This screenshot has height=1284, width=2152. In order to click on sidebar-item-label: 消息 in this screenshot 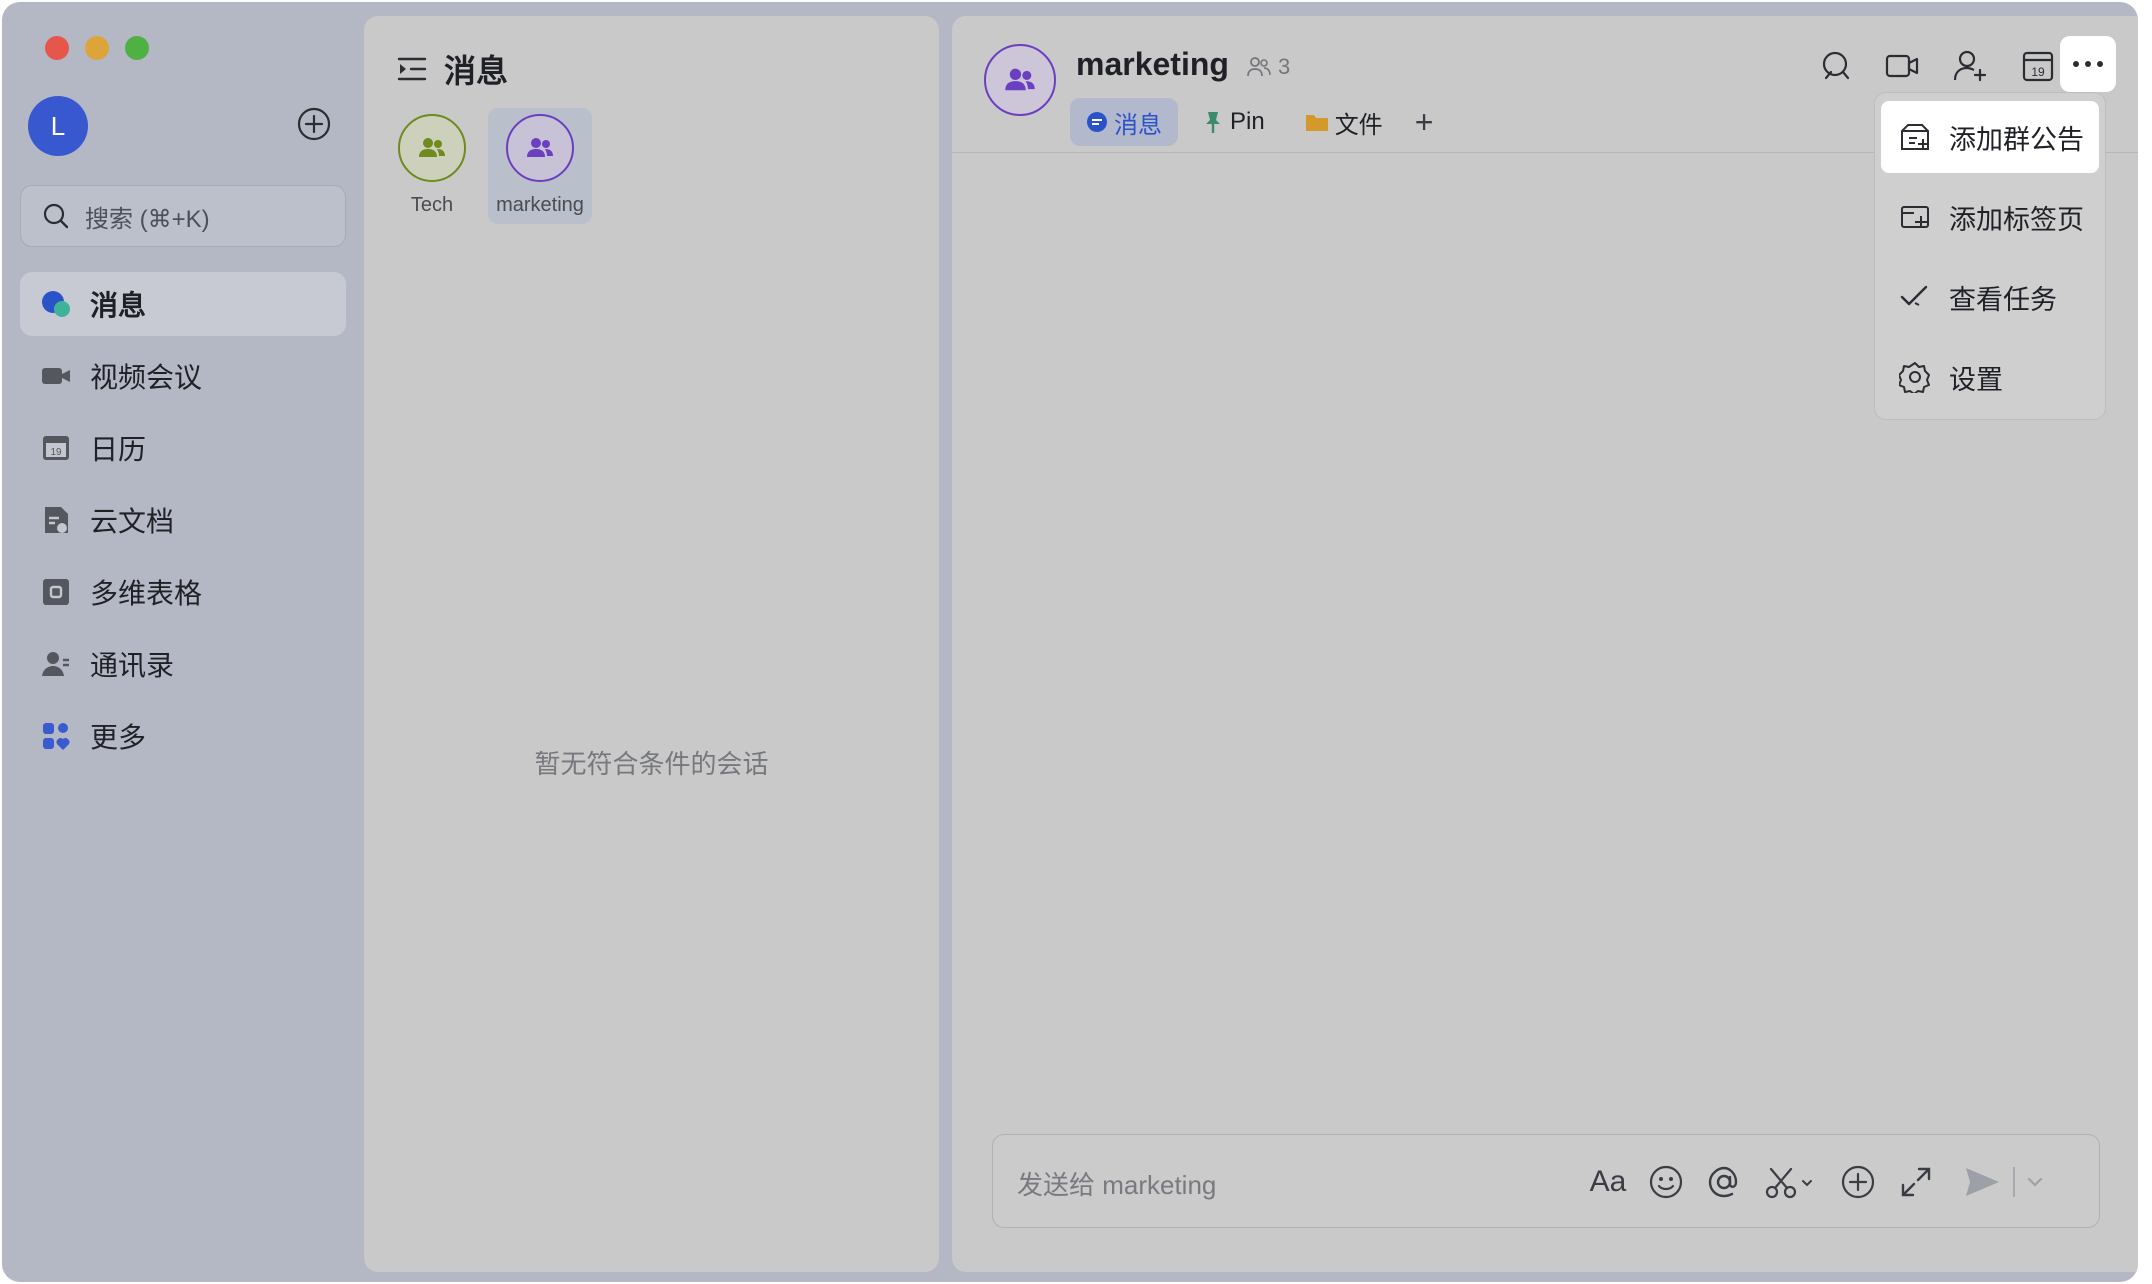, I will do `click(118, 305)`.